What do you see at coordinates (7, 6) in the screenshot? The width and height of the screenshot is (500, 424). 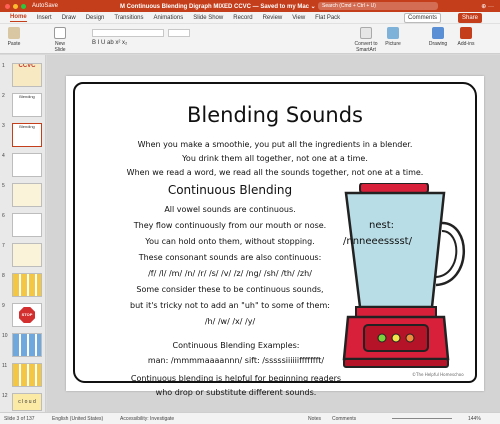 I see `close-window-button` at bounding box center [7, 6].